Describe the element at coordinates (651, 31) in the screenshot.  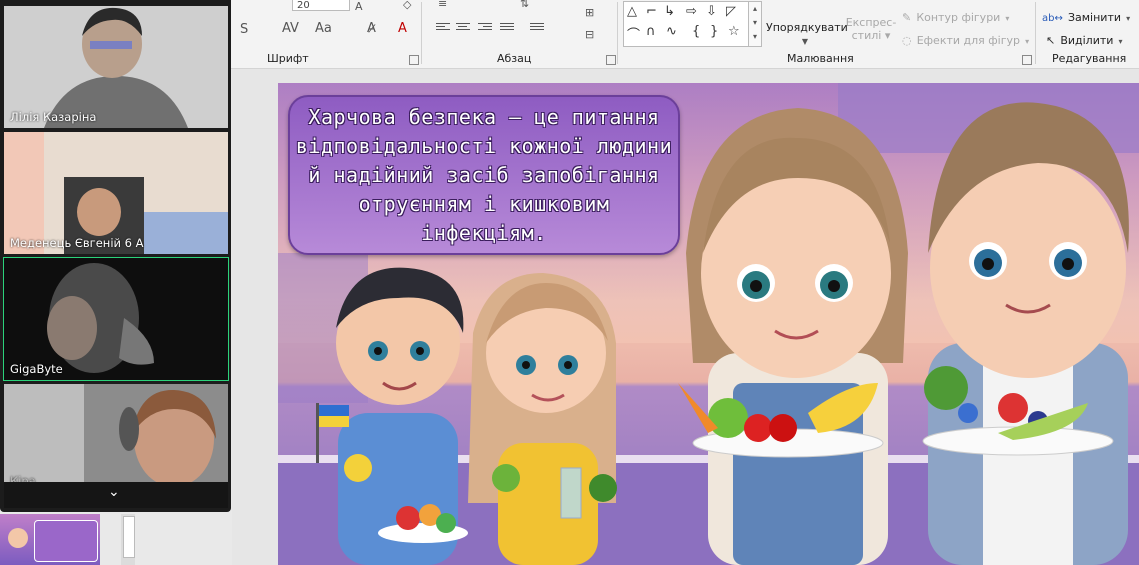
I see `curve-shape-icon: ∩` at that location.